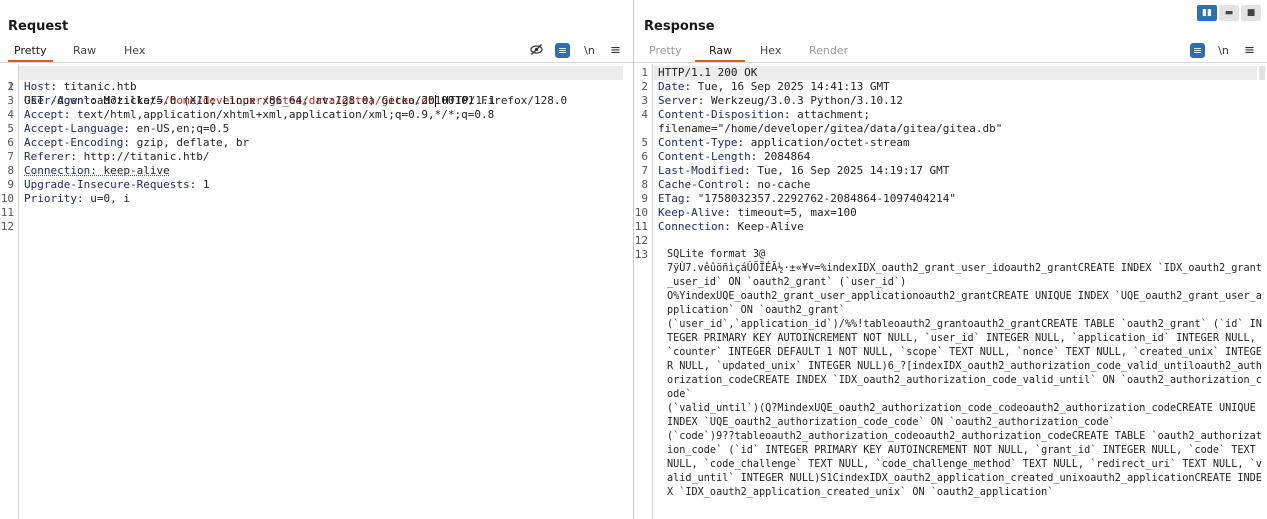  Describe the element at coordinates (84, 50) in the screenshot. I see `tab-request-raw: Raw` at that location.